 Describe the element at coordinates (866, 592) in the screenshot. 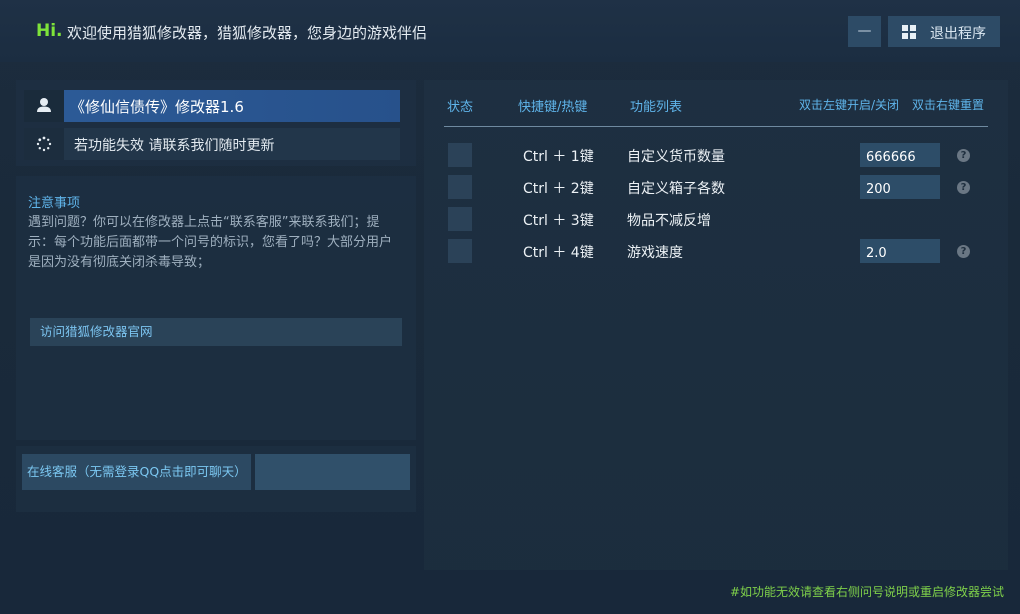

I see `footer-note: #如功能无效请查看右侧问号说明或重启修改器尝试` at that location.